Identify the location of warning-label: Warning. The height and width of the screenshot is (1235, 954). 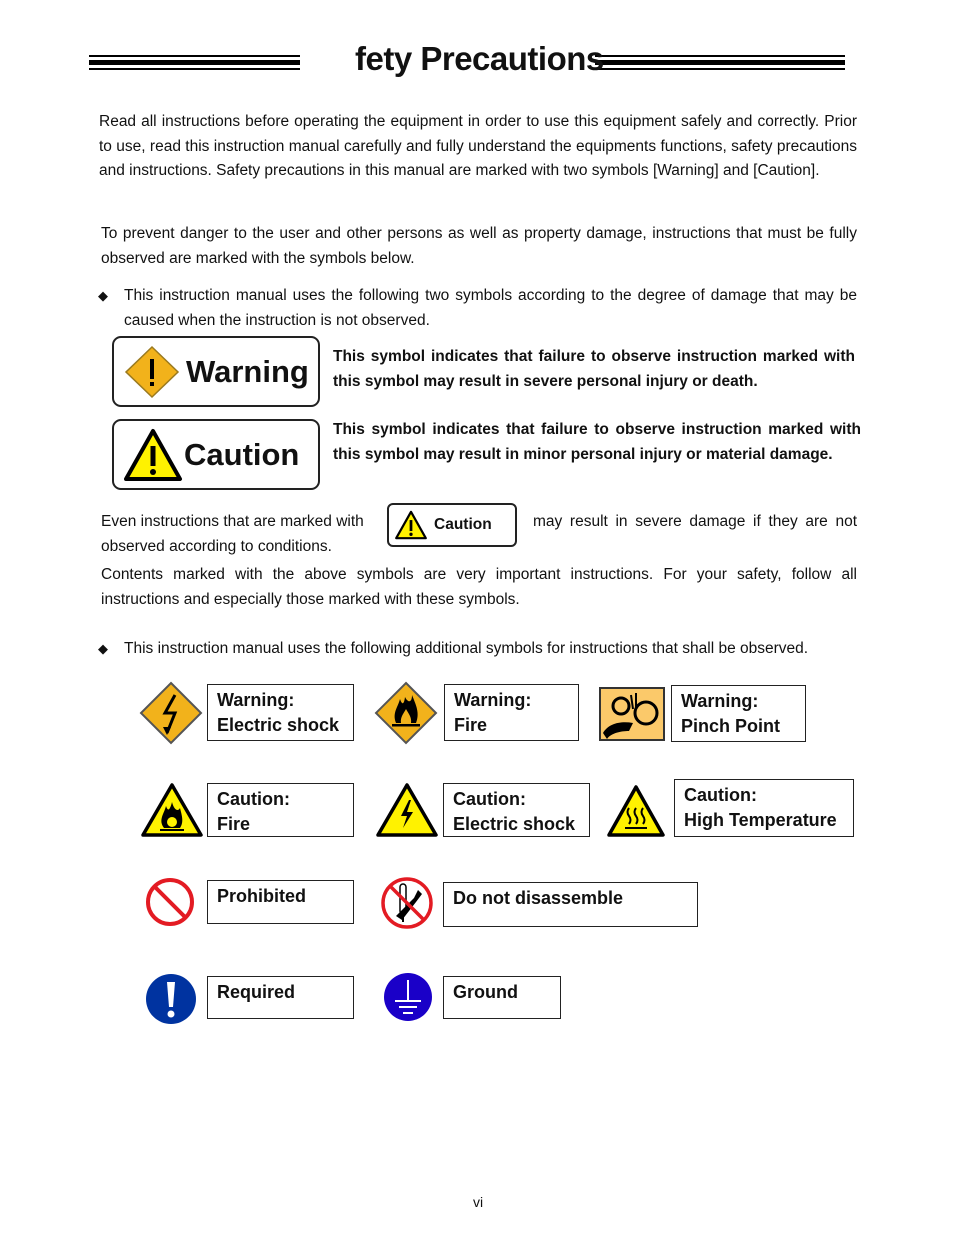
(247, 371).